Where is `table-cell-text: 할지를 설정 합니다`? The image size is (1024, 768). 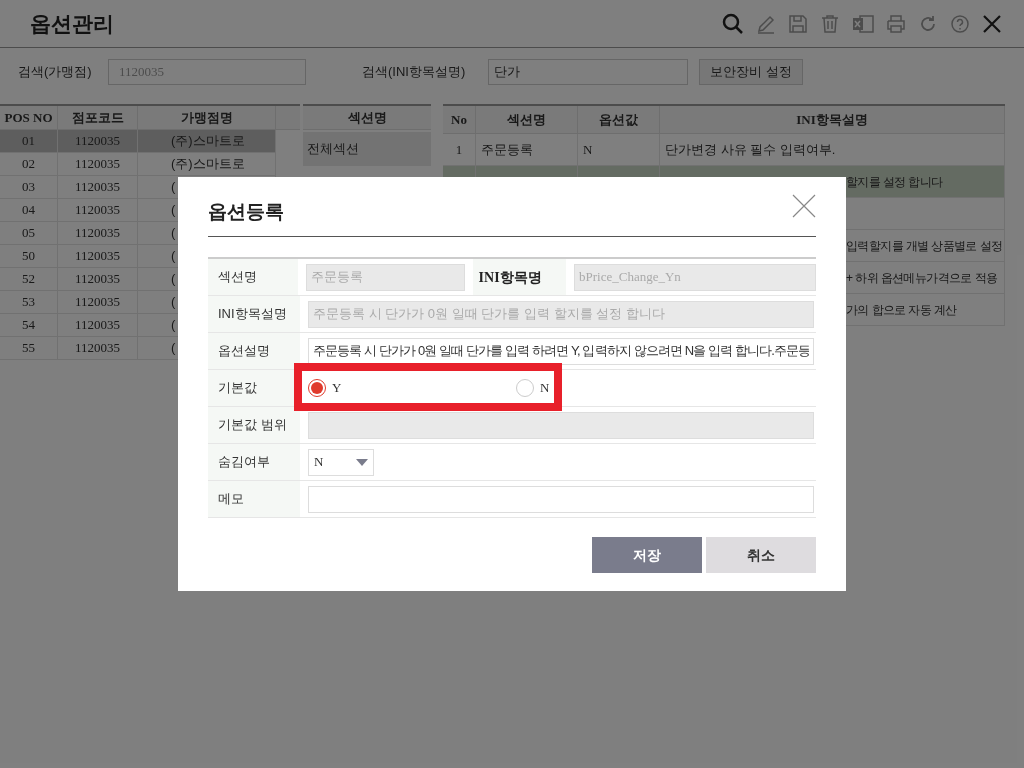 table-cell-text: 할지를 설정 합니다 is located at coordinates (894, 182).